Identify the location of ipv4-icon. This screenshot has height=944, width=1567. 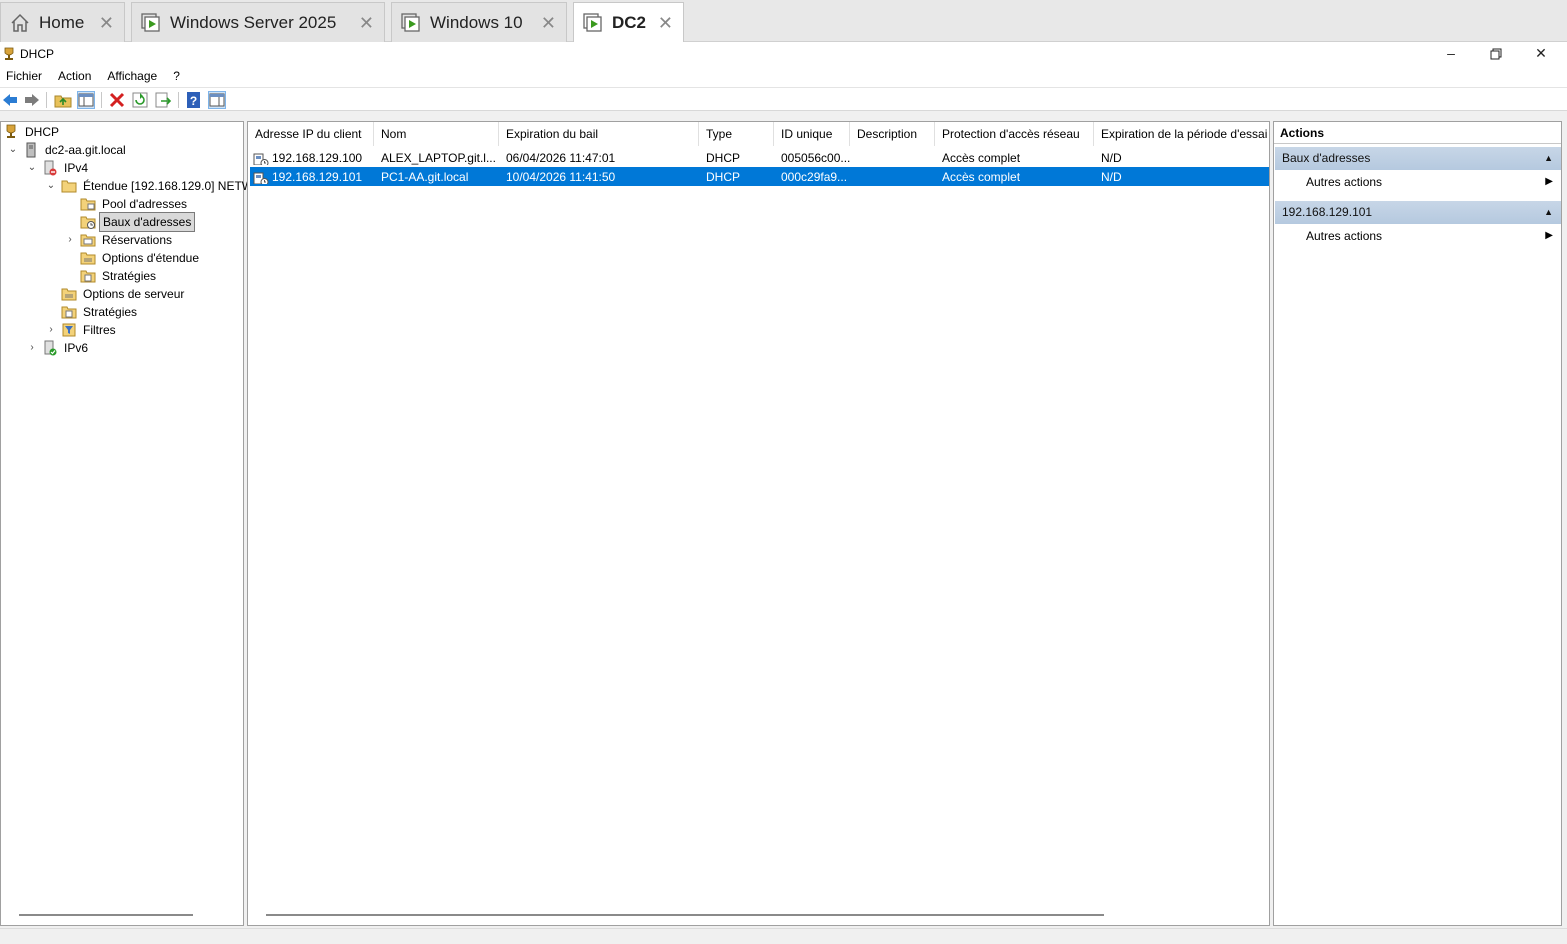
(50, 168).